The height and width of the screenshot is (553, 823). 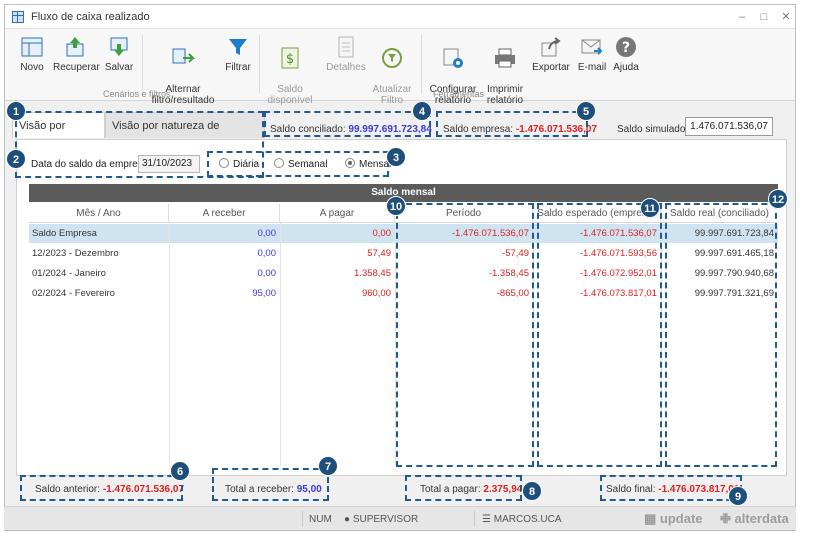 I want to click on column-header-receivable: A receber, so click(x=224, y=213).